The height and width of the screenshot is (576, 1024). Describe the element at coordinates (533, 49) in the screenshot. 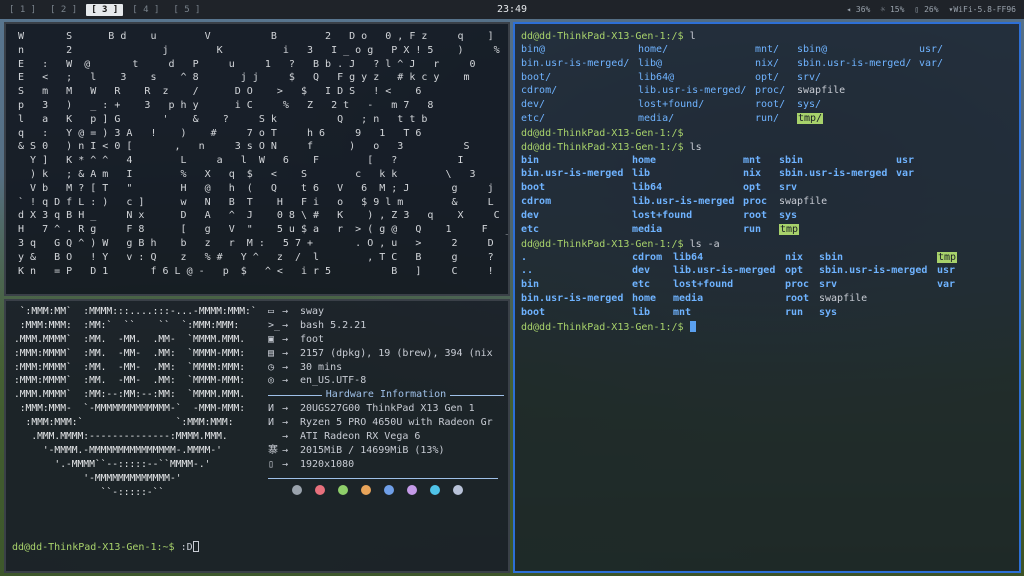

I see `file-entry: bin@` at that location.